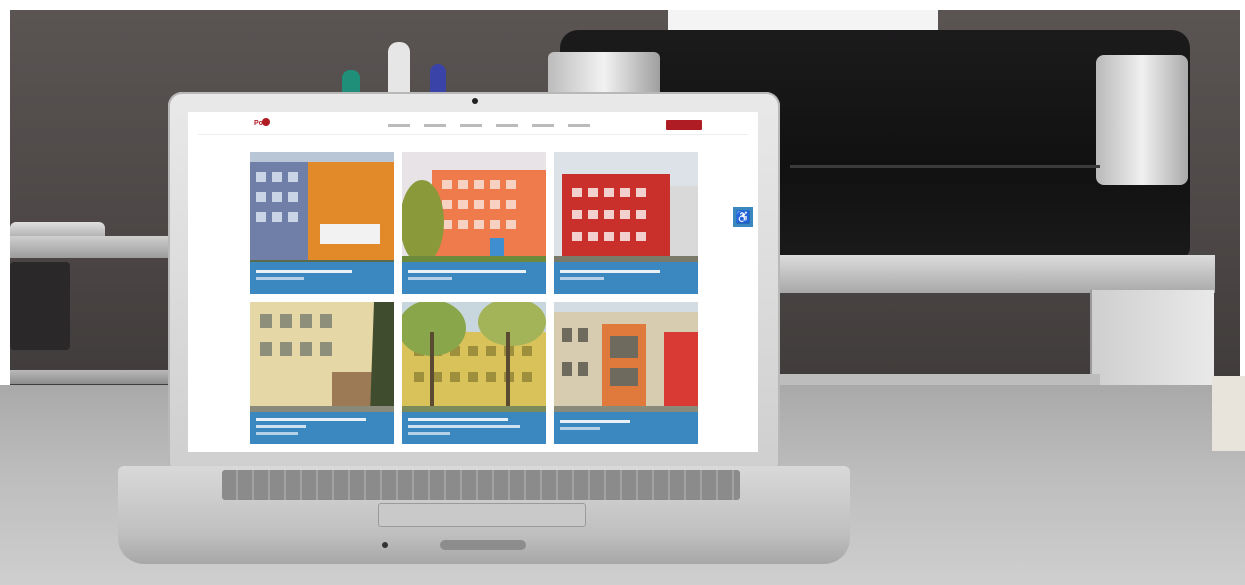 The width and height of the screenshot is (1245, 585). What do you see at coordinates (684, 125) in the screenshot?
I see `header-cta-button` at bounding box center [684, 125].